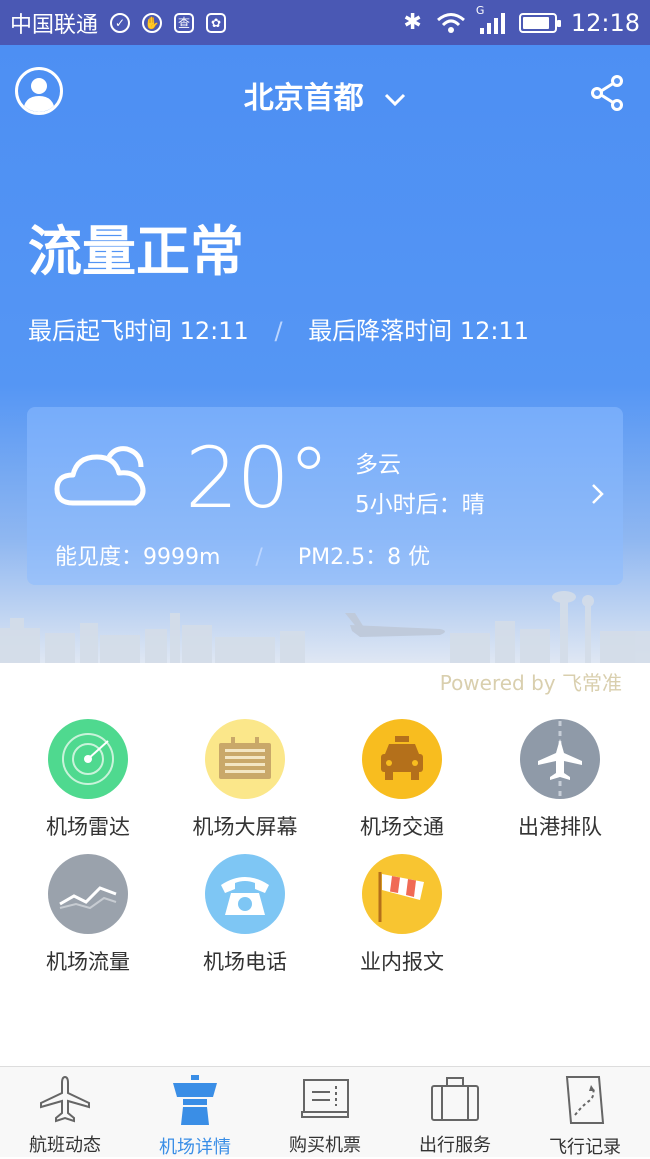  Describe the element at coordinates (100, 476) in the screenshot. I see `cloud-icon` at that location.